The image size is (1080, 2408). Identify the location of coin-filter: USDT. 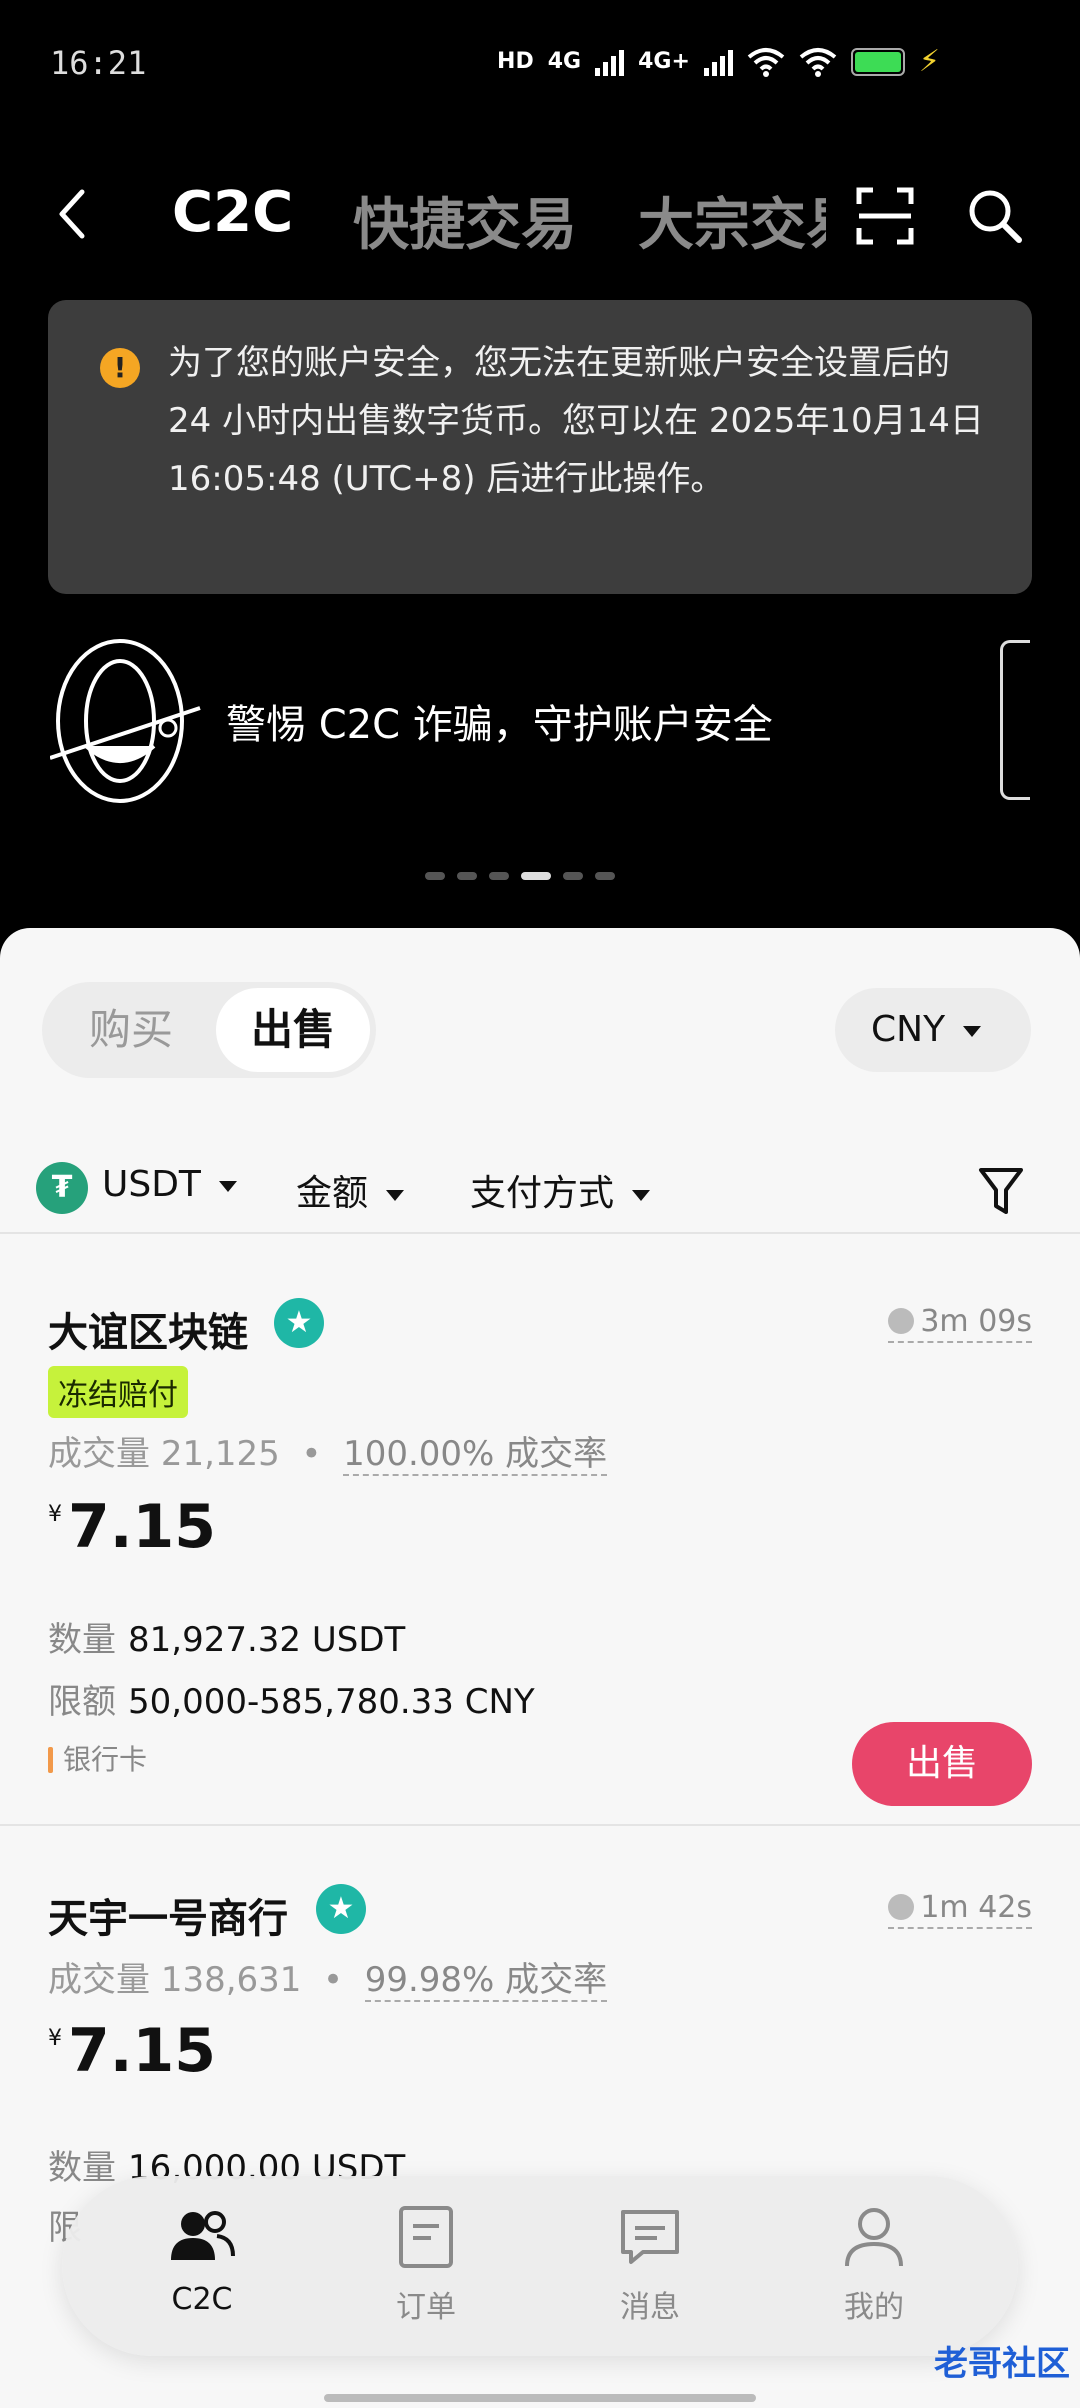
(169, 1184).